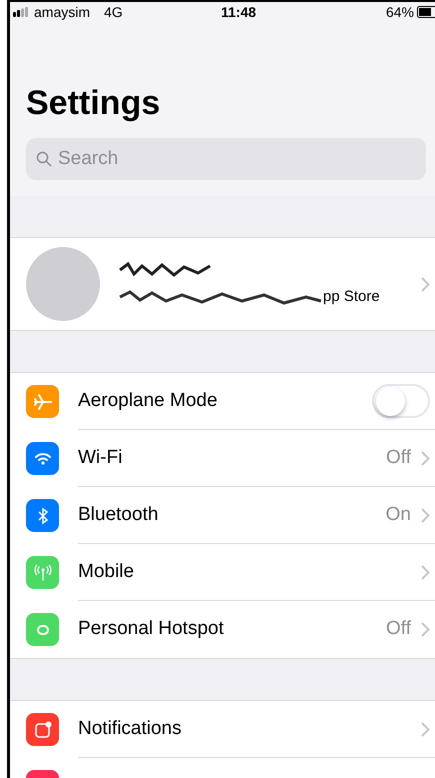 The height and width of the screenshot is (778, 435). What do you see at coordinates (222, 572) in the screenshot?
I see `settings-row: Mobile` at bounding box center [222, 572].